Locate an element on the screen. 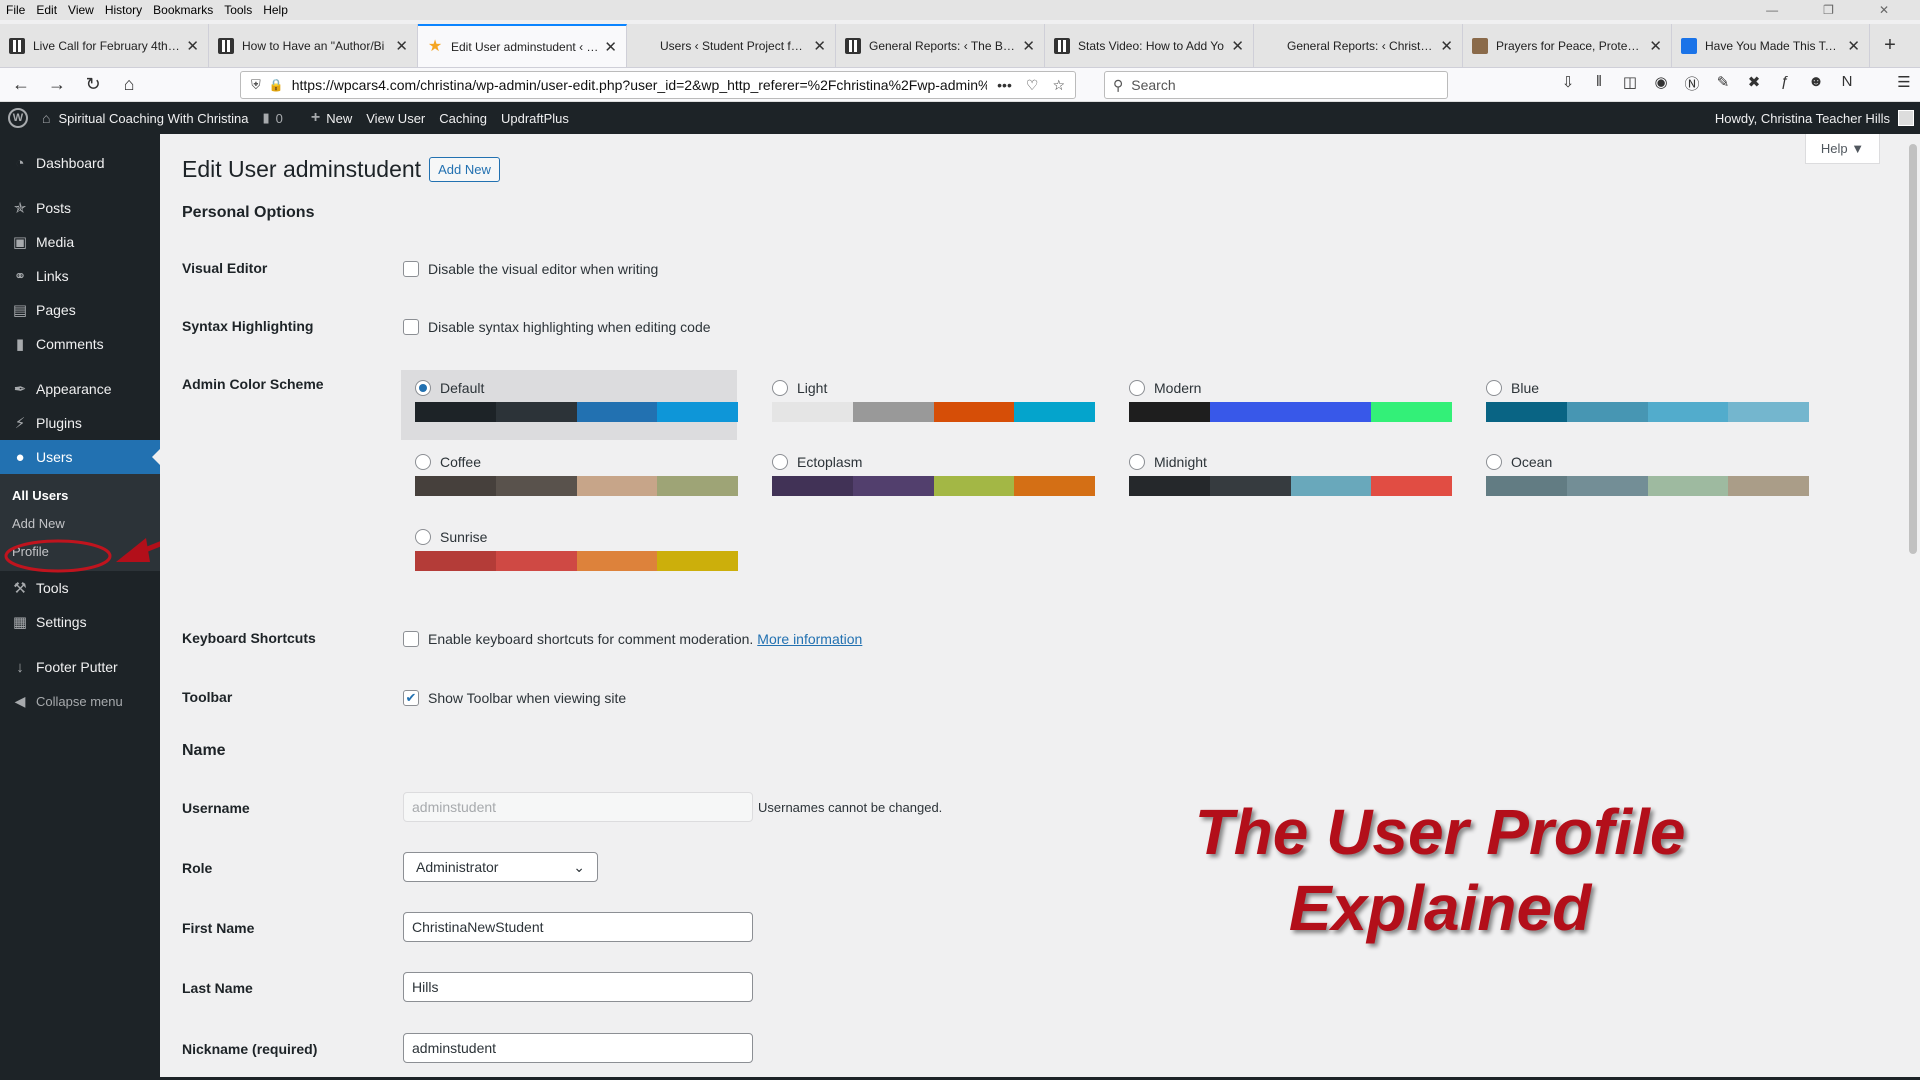 The height and width of the screenshot is (1080, 1920). color-scheme-ectoplasm: Ectoplasm is located at coordinates (926, 479).